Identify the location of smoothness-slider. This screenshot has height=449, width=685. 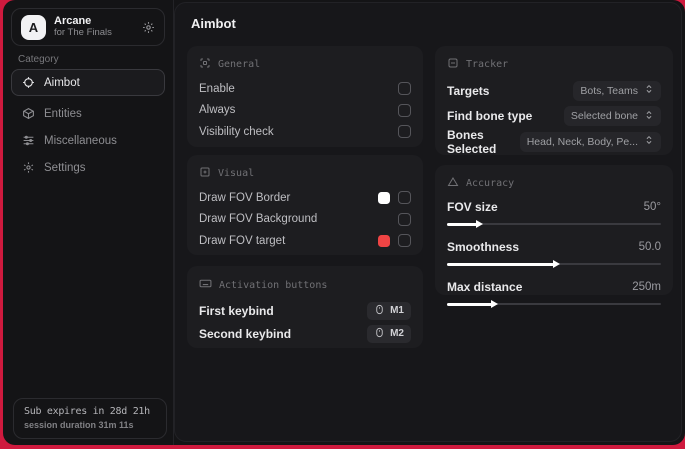
(554, 264).